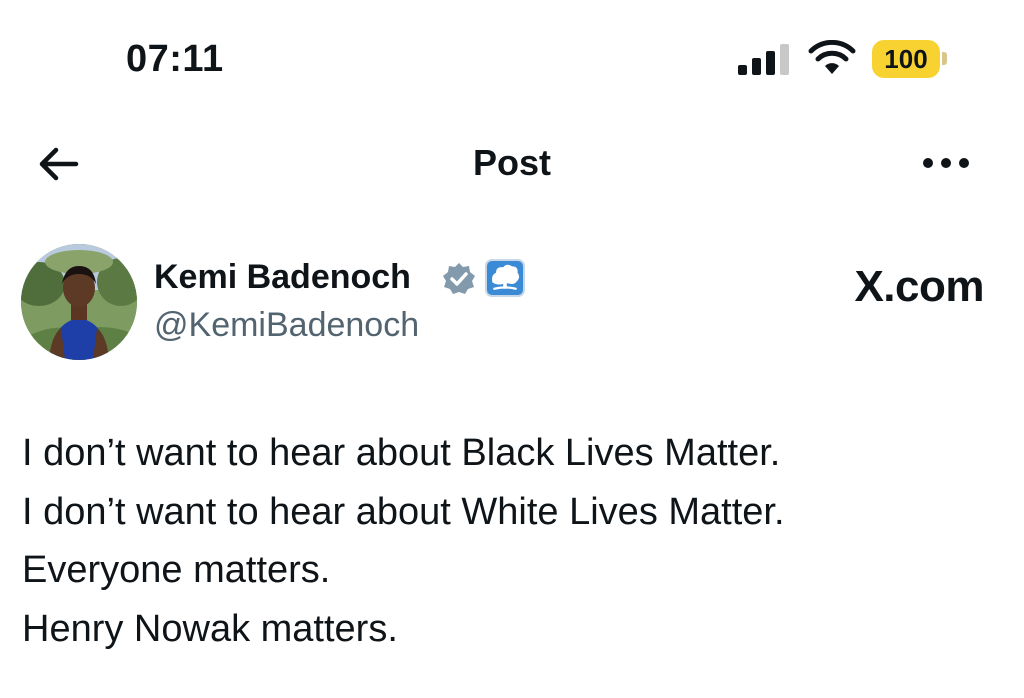  I want to click on avatar, so click(79, 302).